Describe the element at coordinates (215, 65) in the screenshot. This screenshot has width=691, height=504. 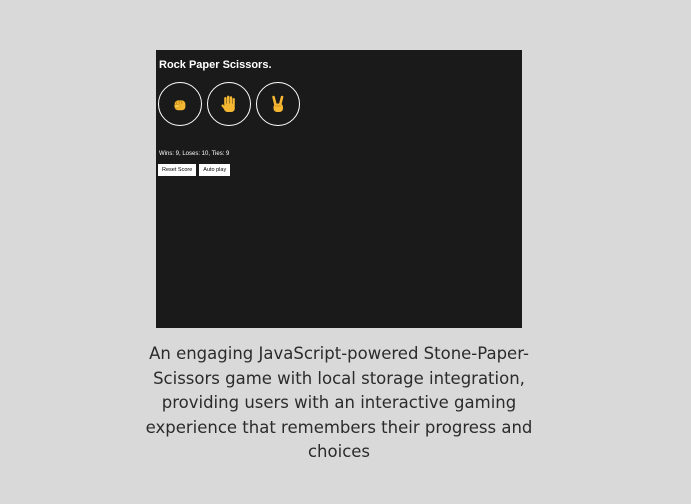
I see `page-title: Rock Paper Scissors.` at that location.